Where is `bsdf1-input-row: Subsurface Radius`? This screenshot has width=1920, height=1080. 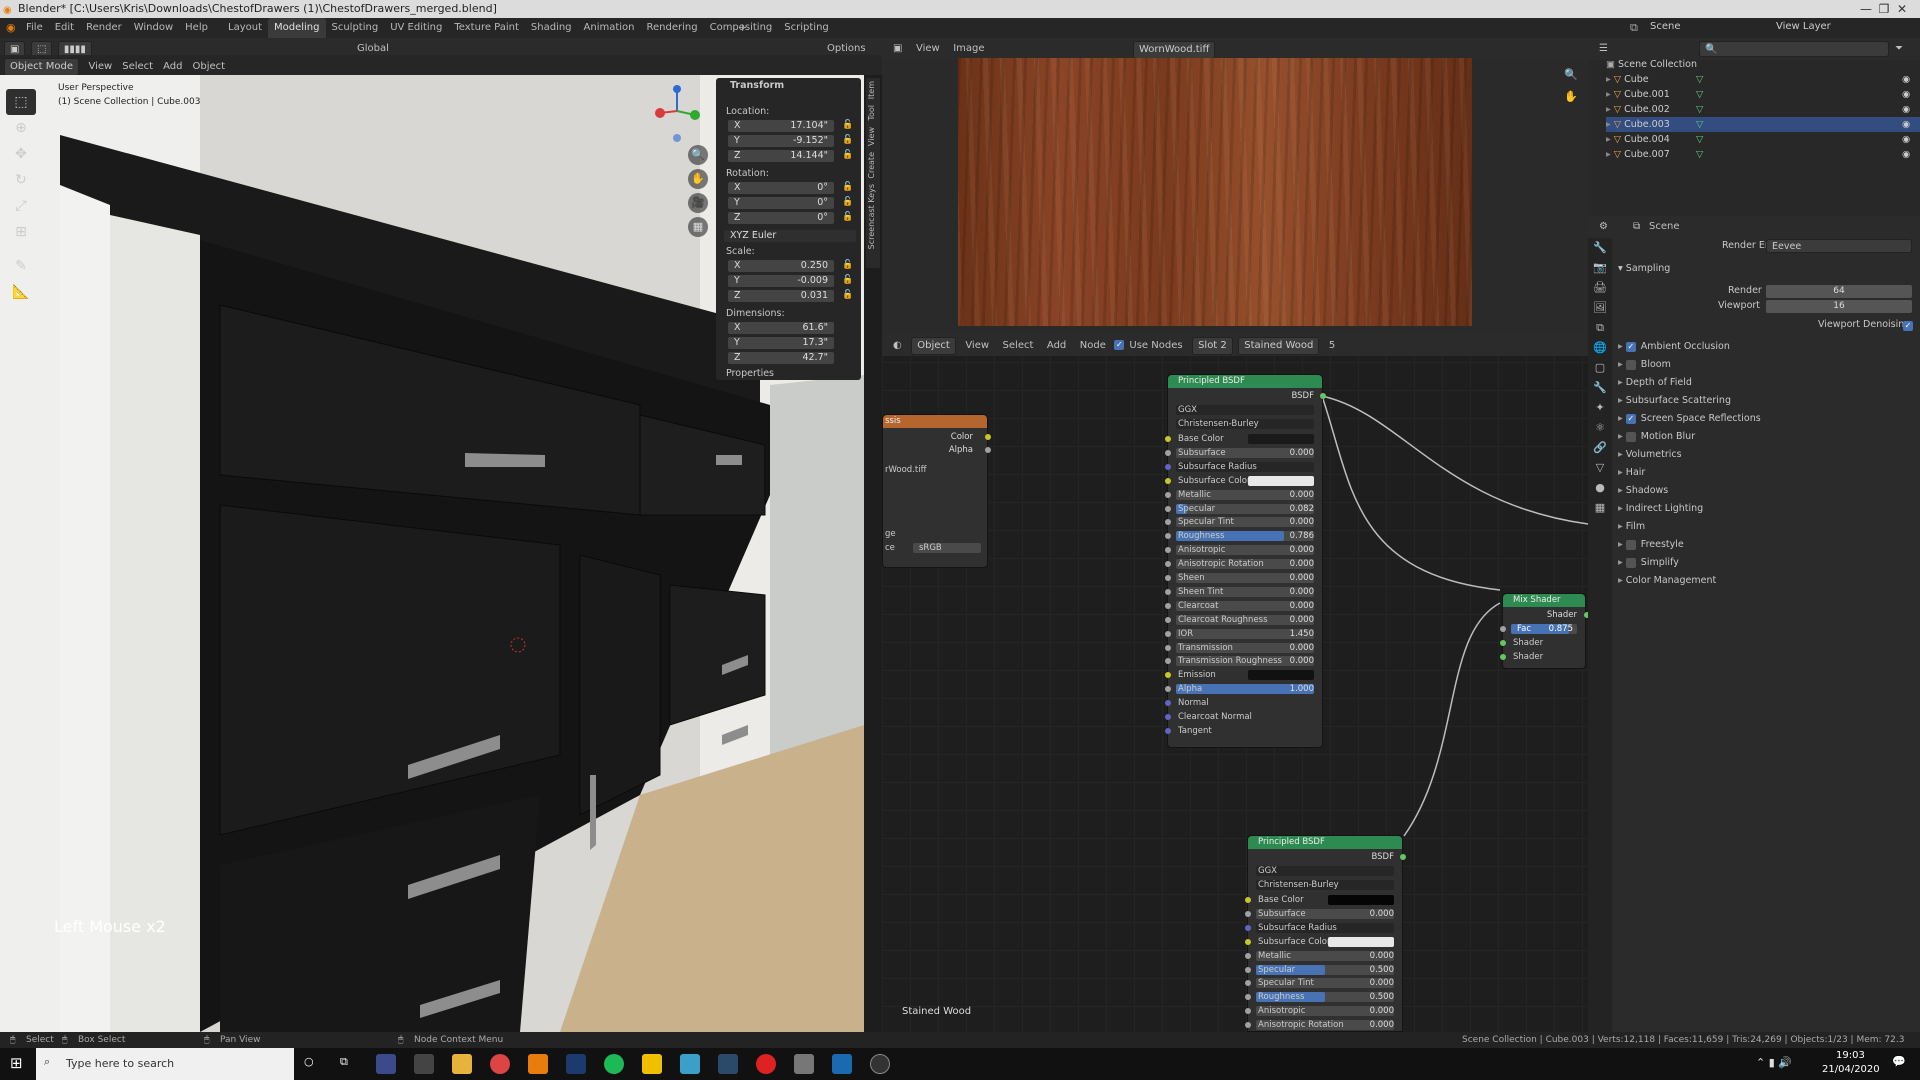
bsdf1-input-row: Subsurface Radius is located at coordinates (1243, 467).